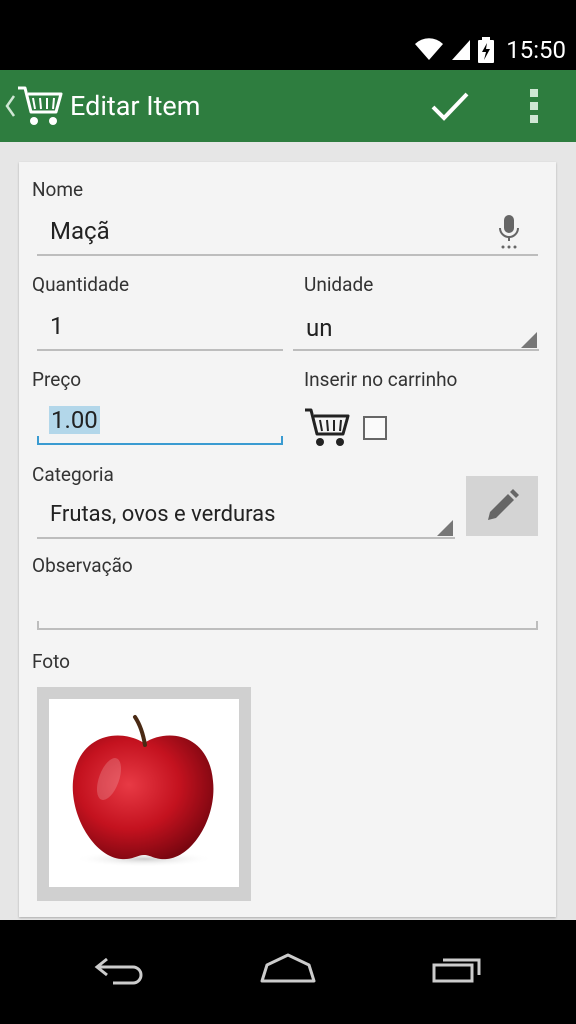 The image size is (576, 1024). I want to click on apple-photo, so click(144, 793).